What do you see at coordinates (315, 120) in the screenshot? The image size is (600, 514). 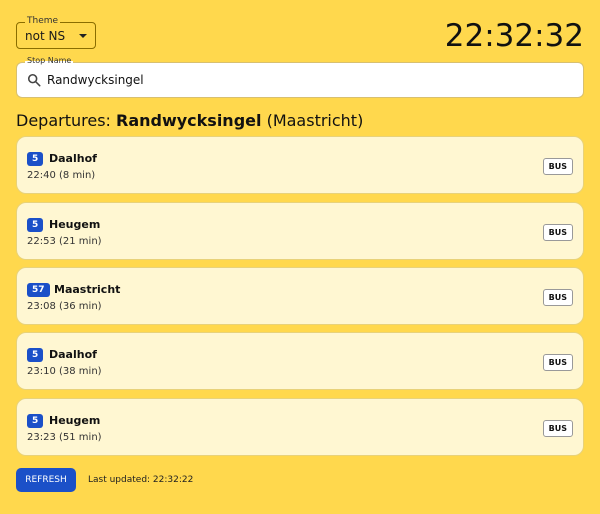 I see `departures-city: (Maastricht)` at bounding box center [315, 120].